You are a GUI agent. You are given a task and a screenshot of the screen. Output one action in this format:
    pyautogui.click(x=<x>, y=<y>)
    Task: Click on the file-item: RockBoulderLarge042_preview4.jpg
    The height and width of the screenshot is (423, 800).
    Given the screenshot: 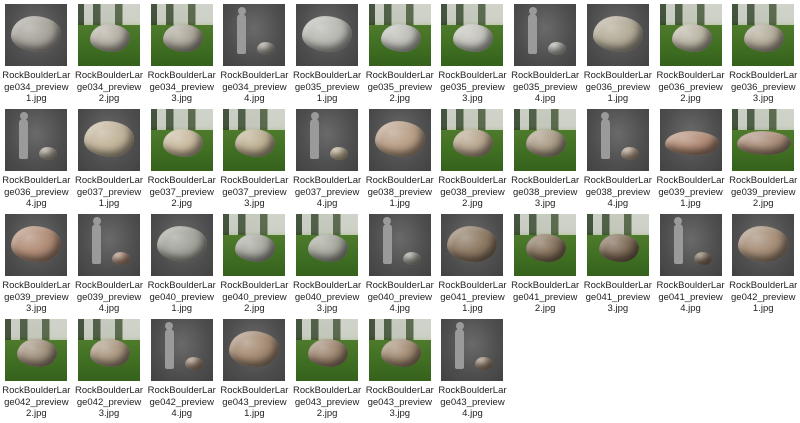 What is the action you would take?
    pyautogui.click(x=181, y=369)
    